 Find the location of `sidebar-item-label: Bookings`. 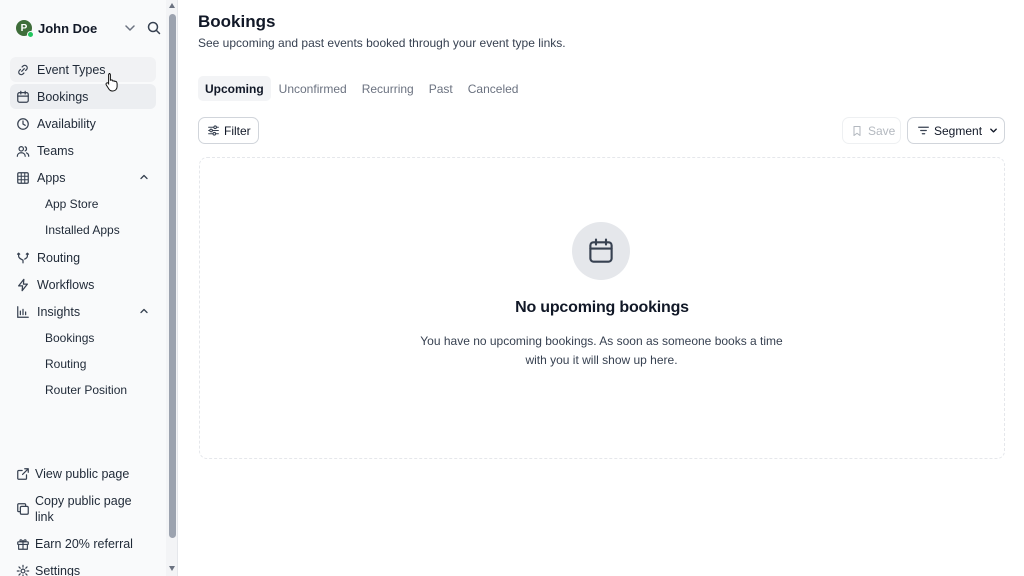

sidebar-item-label: Bookings is located at coordinates (63, 96).